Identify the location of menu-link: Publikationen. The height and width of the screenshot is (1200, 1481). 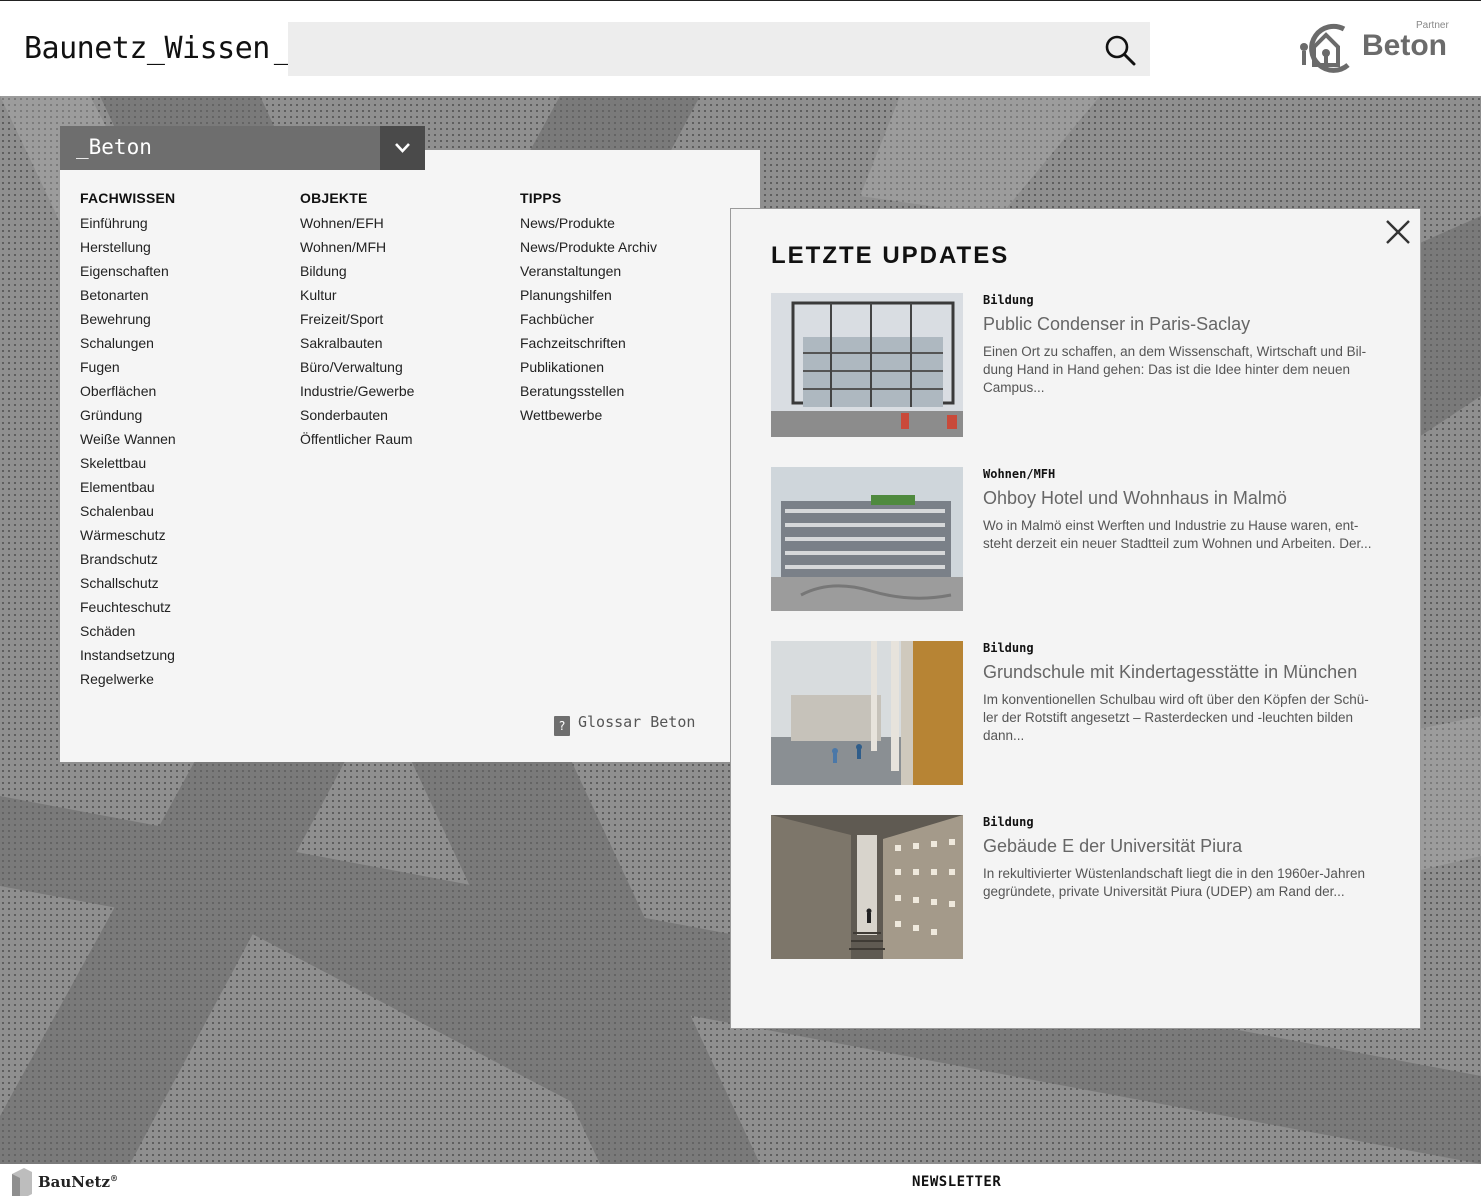
(588, 367).